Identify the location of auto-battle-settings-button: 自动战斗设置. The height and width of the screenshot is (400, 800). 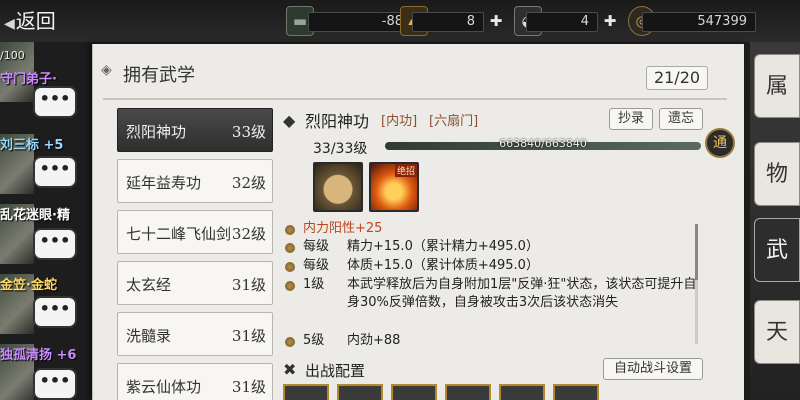
(653, 369).